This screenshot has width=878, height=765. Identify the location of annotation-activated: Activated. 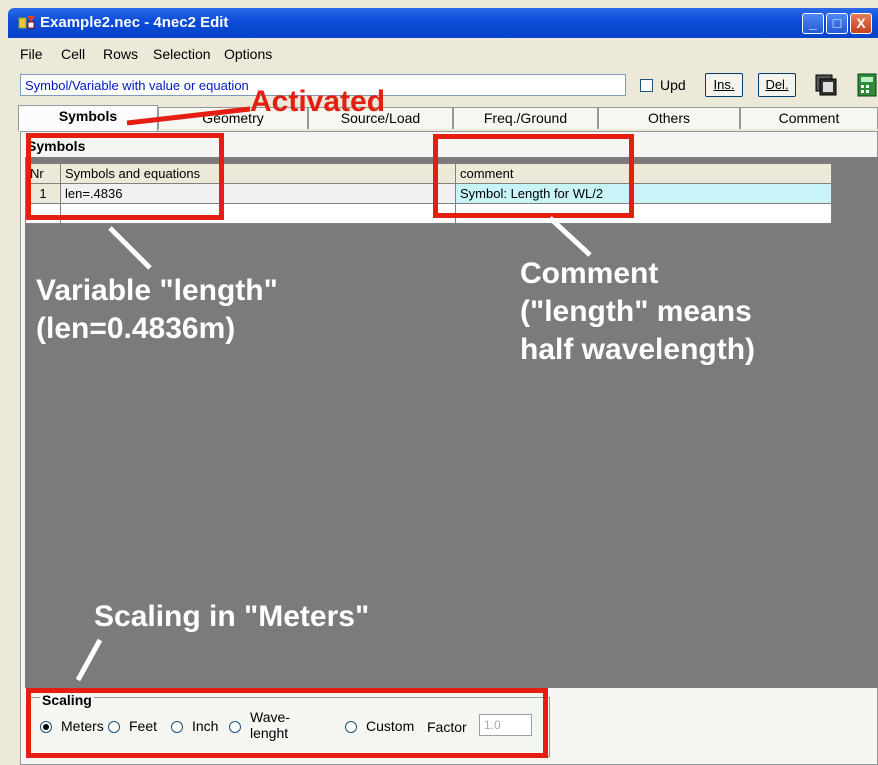
(318, 101).